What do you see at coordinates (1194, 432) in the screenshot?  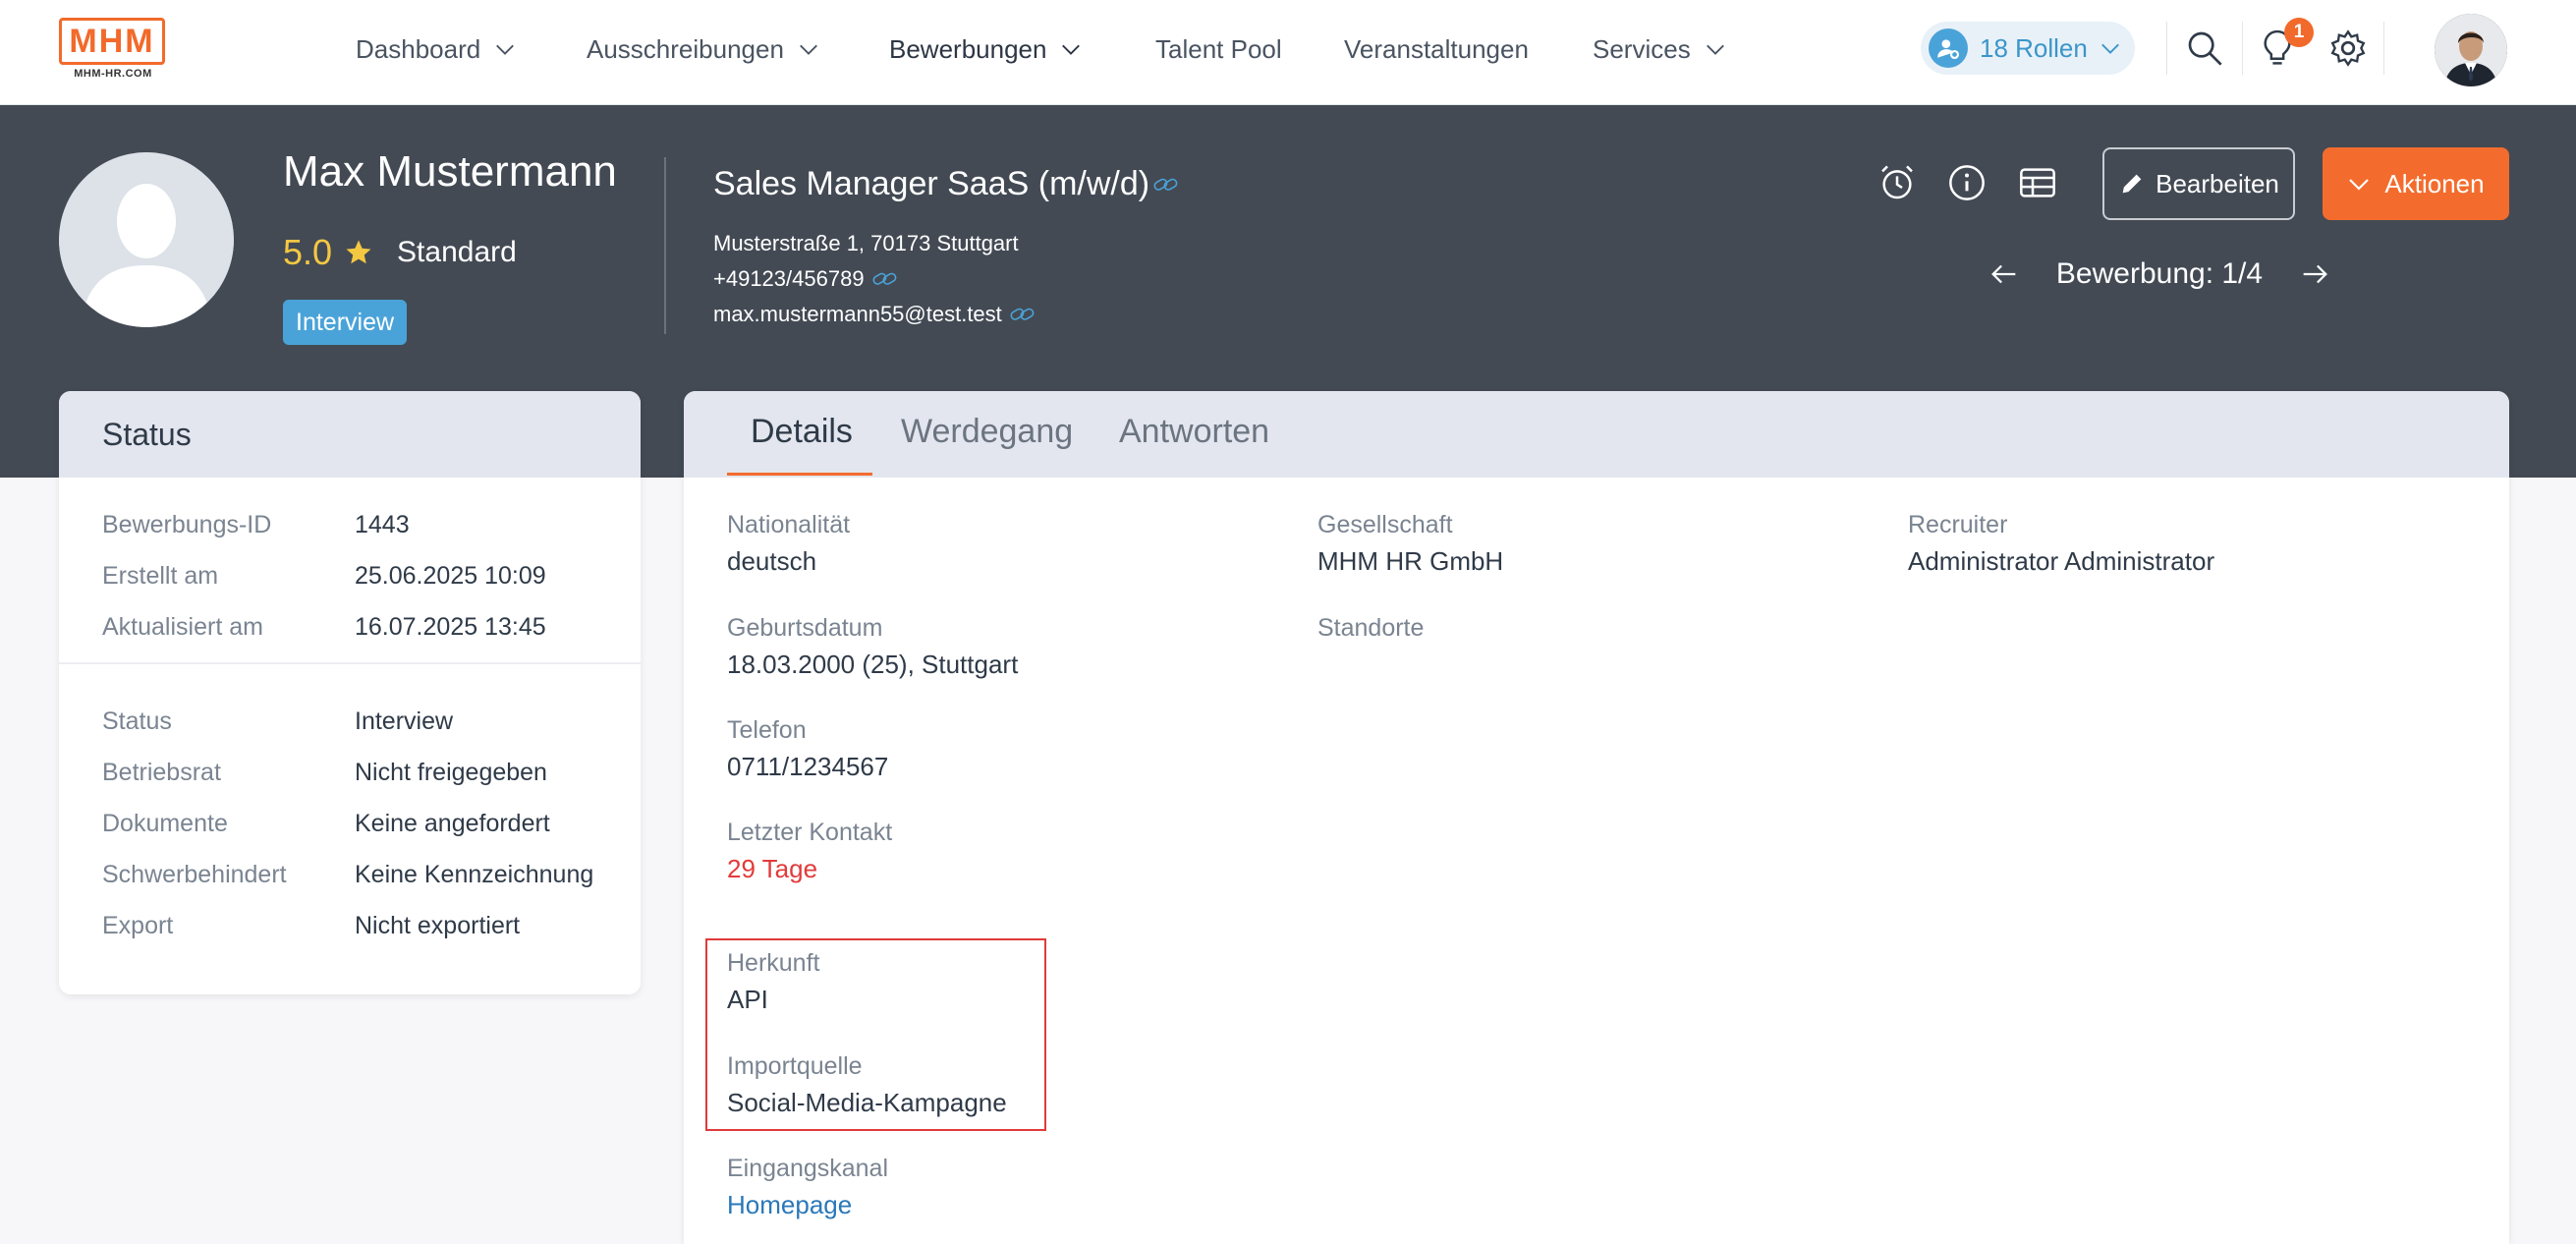 I see `tab-antworten: Antworten` at bounding box center [1194, 432].